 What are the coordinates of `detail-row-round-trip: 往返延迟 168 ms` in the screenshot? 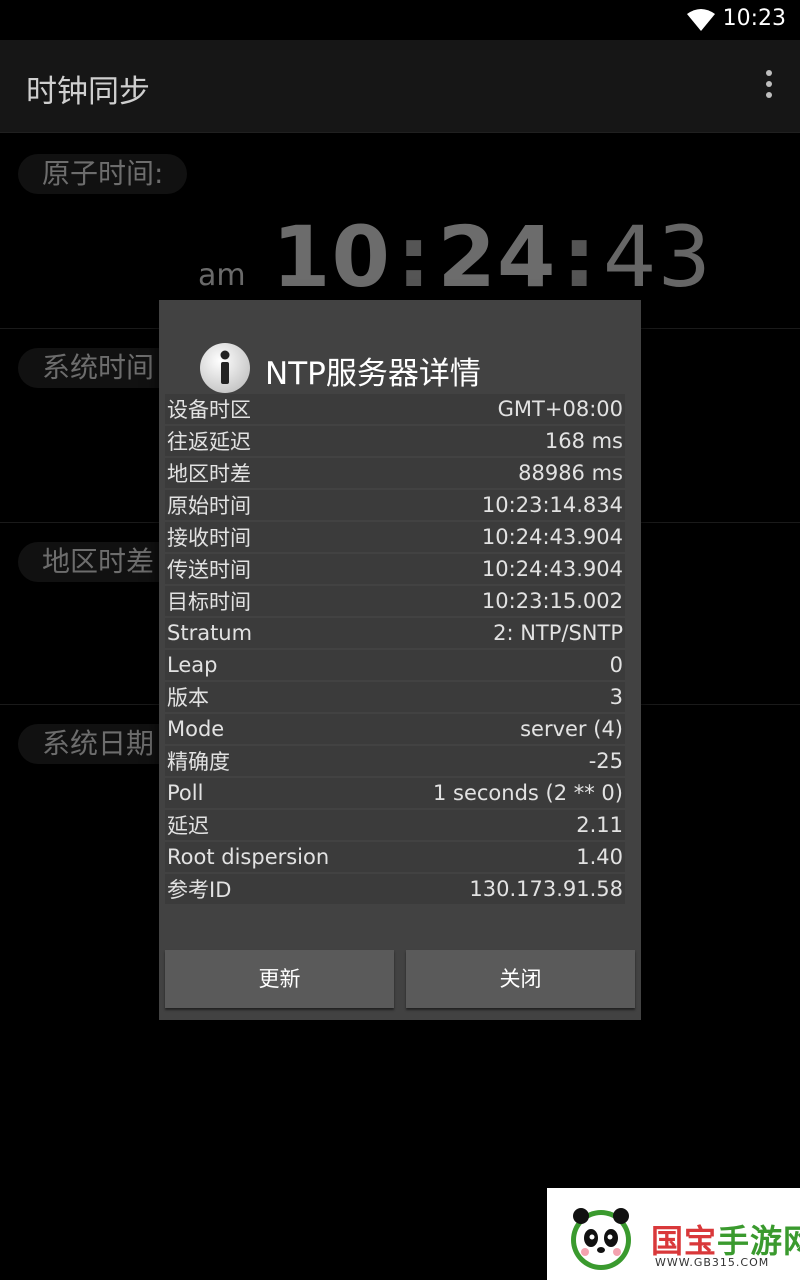 It's located at (395, 441).